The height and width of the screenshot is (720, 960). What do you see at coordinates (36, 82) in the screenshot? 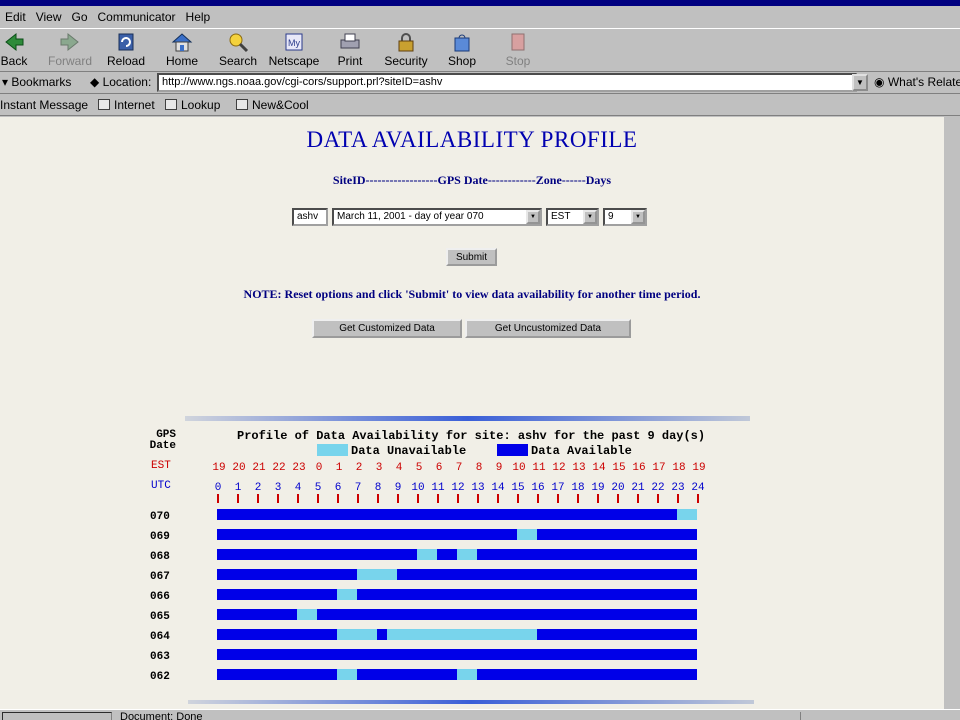
I see `bookmarks-button: ▾ Bookmarks` at bounding box center [36, 82].